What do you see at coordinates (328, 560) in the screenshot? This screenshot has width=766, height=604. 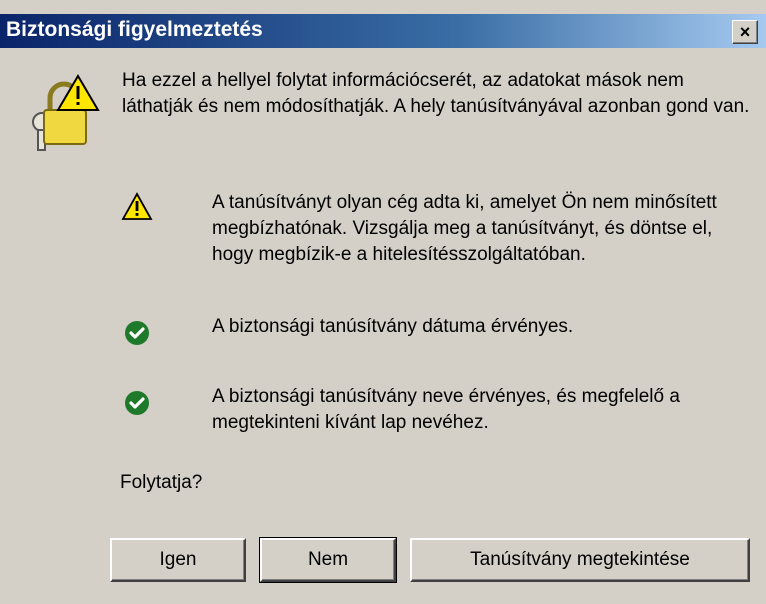 I see `no-button: Nem` at bounding box center [328, 560].